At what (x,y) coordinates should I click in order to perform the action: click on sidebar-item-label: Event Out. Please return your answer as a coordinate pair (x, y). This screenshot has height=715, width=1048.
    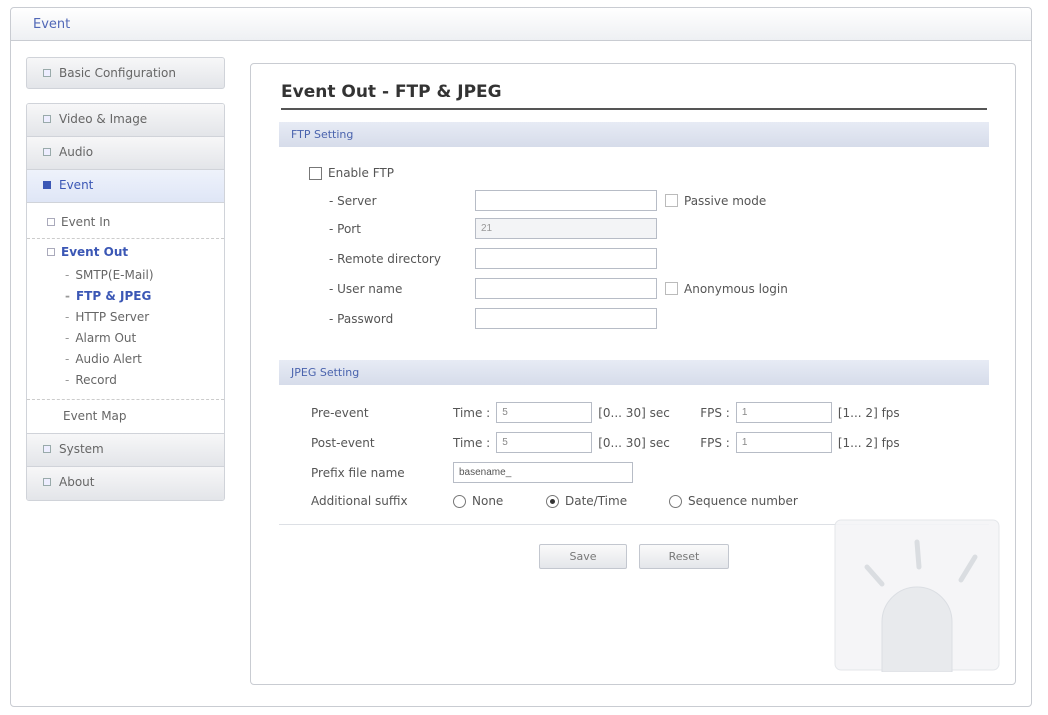
    Looking at the image, I should click on (95, 252).